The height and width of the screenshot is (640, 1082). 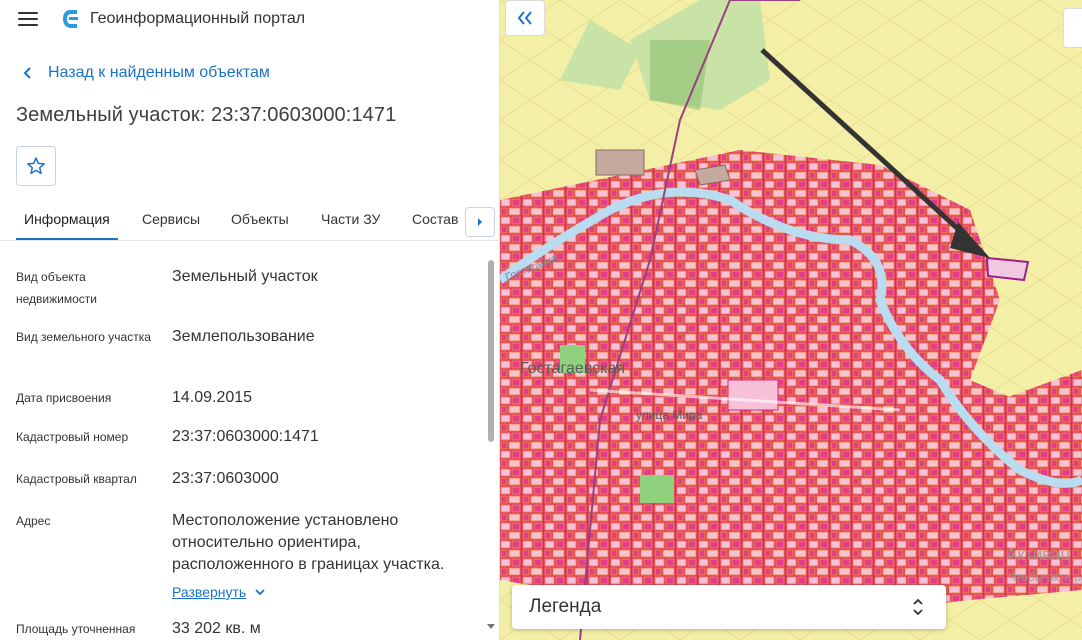 I want to click on street-label: улица Мира, so click(x=669, y=415).